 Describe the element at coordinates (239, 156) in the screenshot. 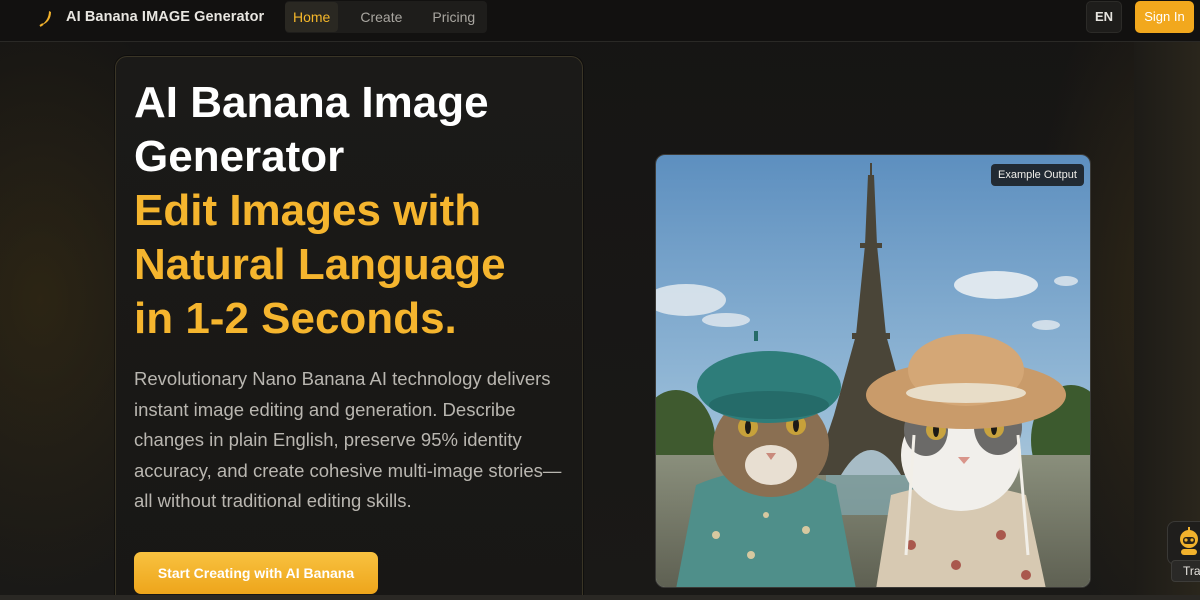

I see `hero-title-line2: Generator` at that location.